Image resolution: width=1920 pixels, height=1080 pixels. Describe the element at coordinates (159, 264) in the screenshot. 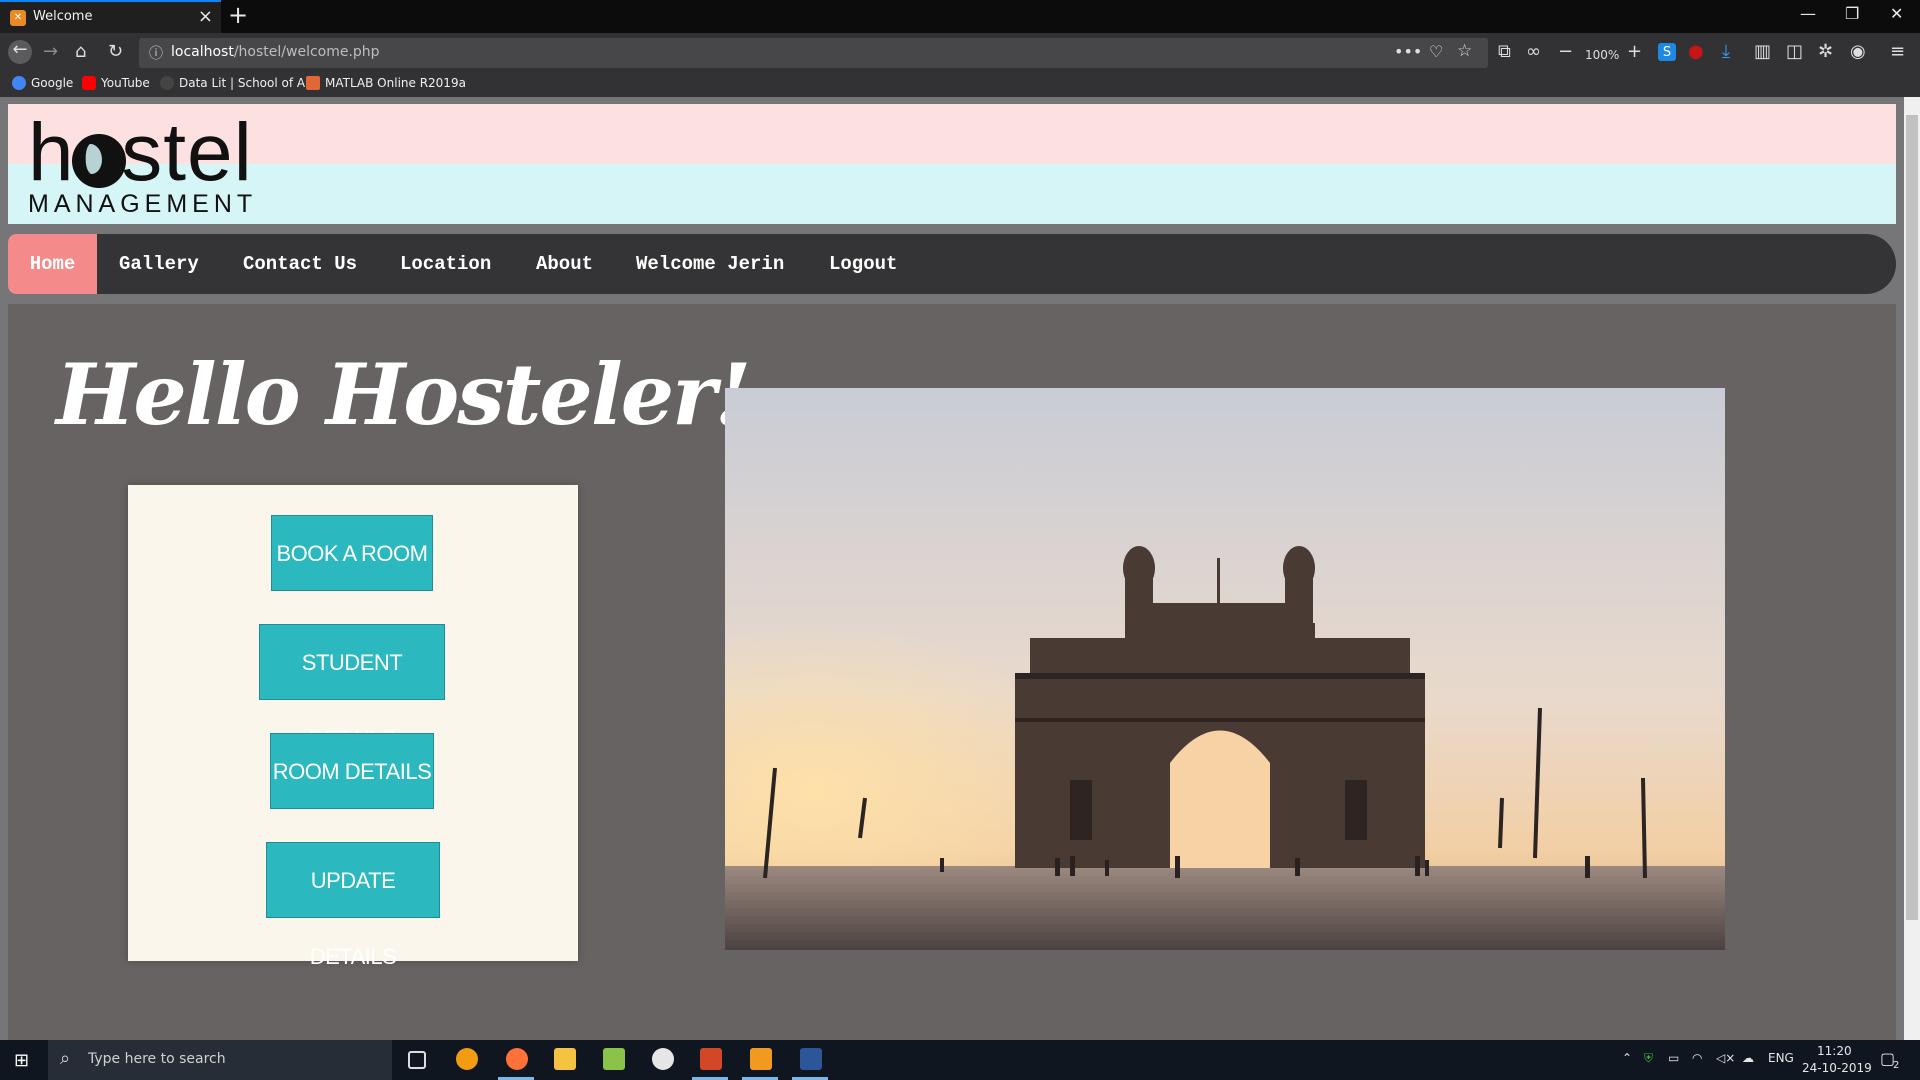

I see `nav-gallery: Gallery` at that location.